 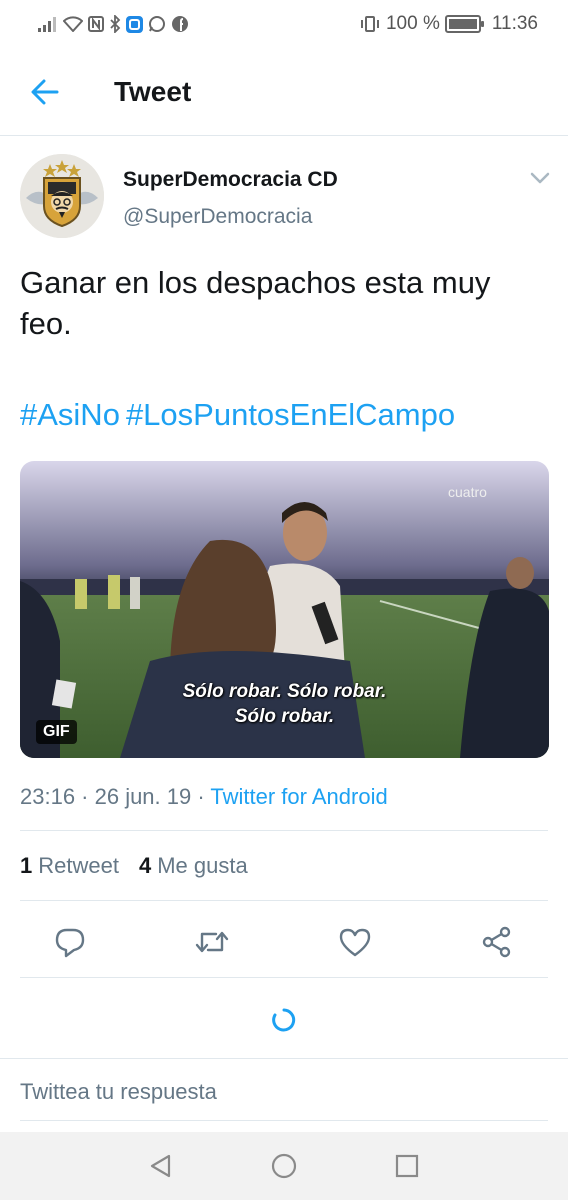 What do you see at coordinates (62, 196) in the screenshot?
I see `avatar` at bounding box center [62, 196].